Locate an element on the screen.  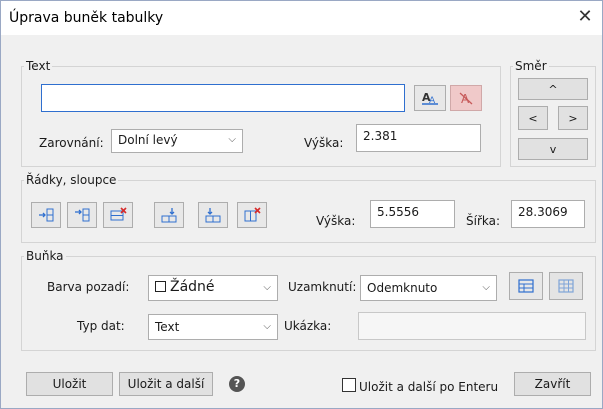
align-label: Zarovnání: is located at coordinates (71, 143).